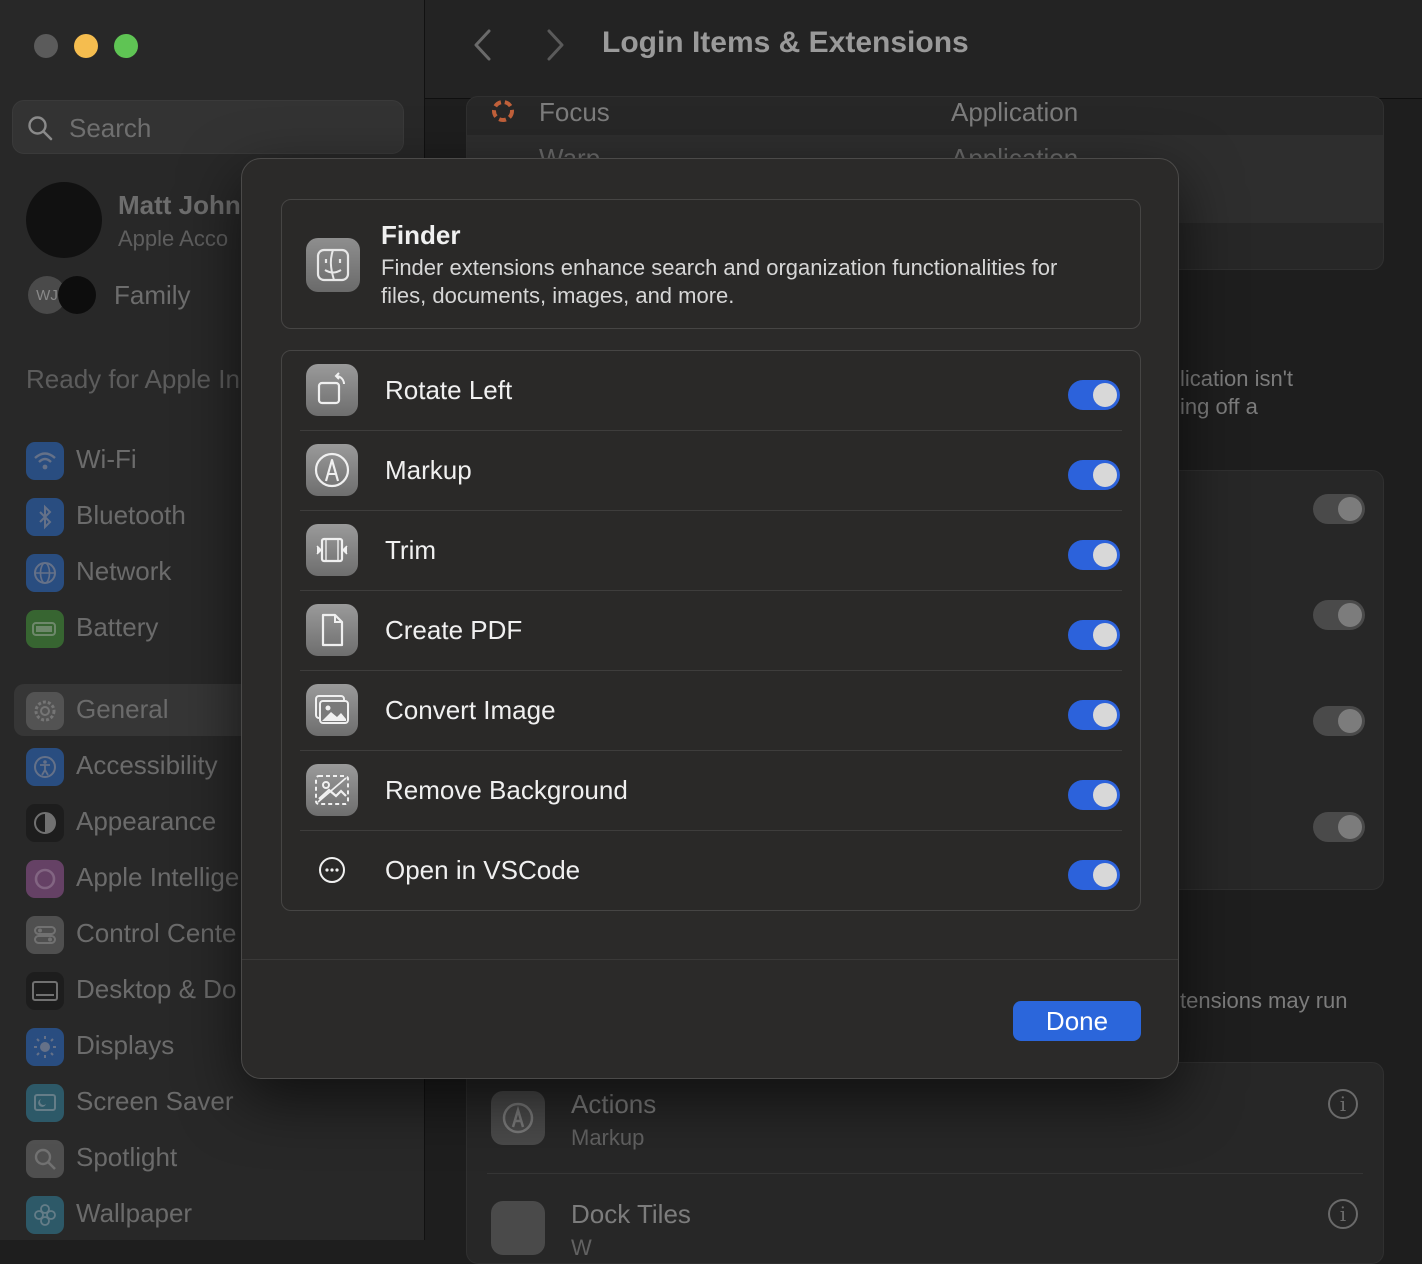 This screenshot has width=1422, height=1264. Describe the element at coordinates (554, 45) in the screenshot. I see `forward-chevron-icon` at that location.